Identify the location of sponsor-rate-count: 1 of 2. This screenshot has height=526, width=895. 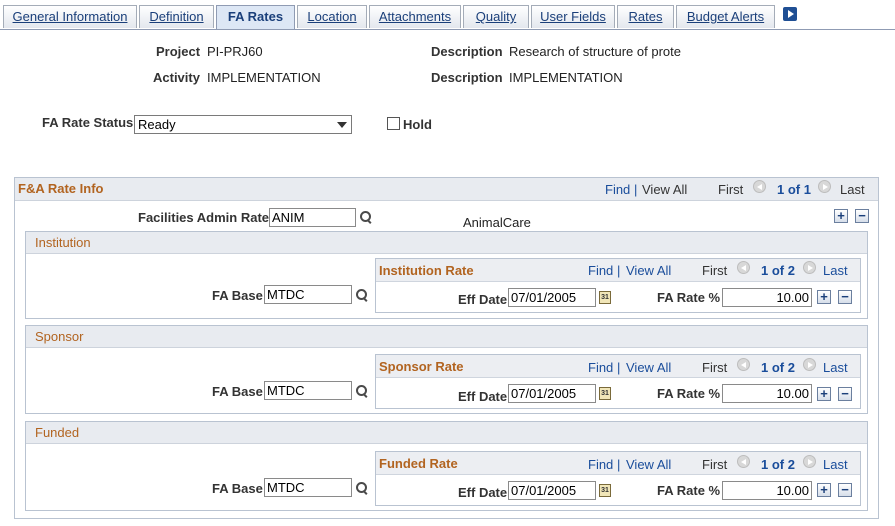
(778, 367).